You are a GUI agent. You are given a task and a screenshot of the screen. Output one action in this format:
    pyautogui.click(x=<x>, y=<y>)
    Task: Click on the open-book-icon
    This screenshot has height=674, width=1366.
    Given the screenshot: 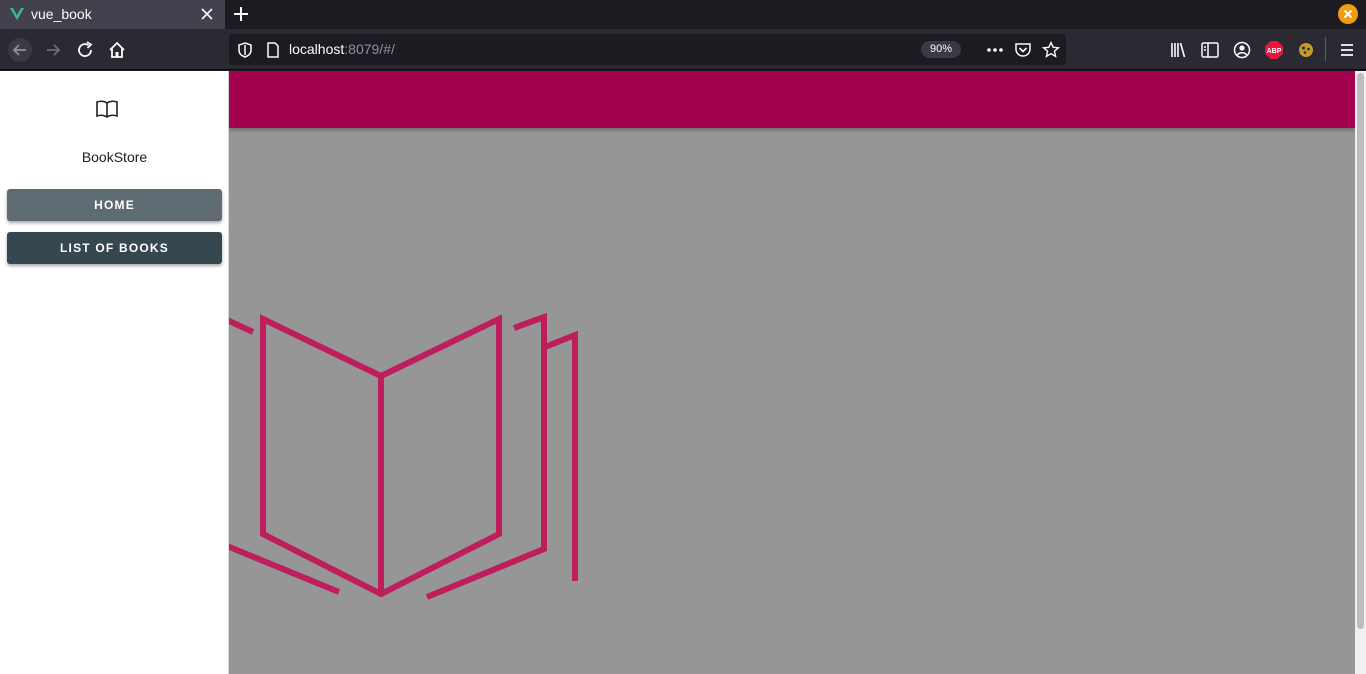 What is the action you would take?
    pyautogui.click(x=107, y=109)
    